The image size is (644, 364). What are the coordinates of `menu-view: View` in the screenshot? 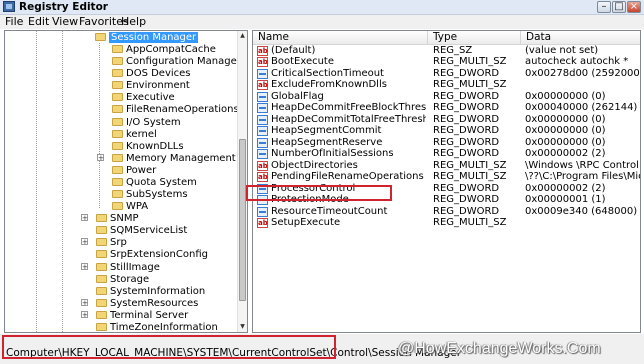 It's located at (65, 22).